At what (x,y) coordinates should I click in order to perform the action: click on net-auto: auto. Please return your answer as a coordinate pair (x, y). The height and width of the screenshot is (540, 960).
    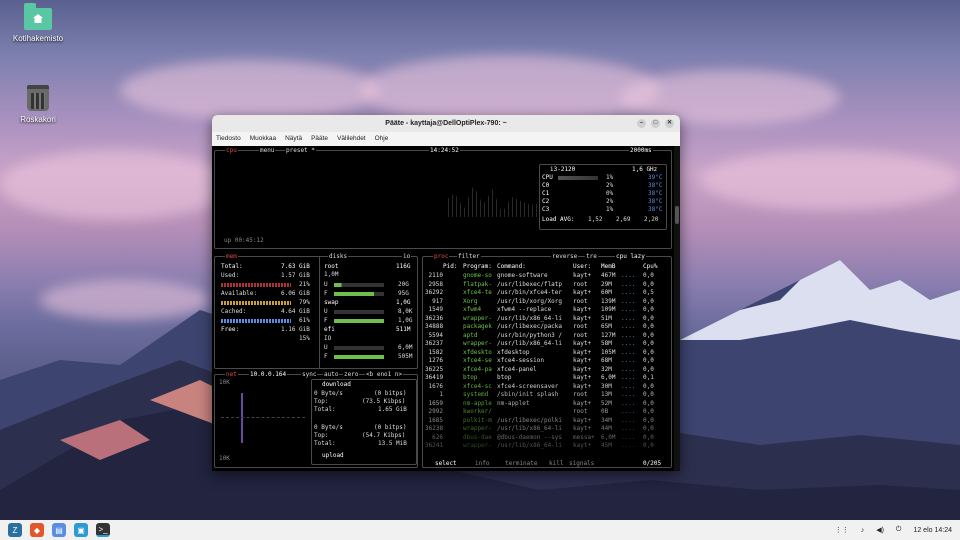
    Looking at the image, I should click on (331, 374).